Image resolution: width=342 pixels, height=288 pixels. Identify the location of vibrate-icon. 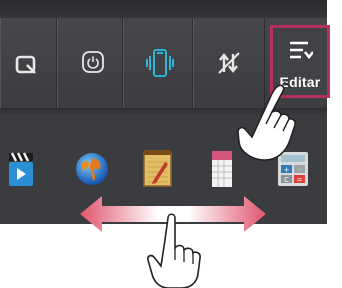
(160, 63).